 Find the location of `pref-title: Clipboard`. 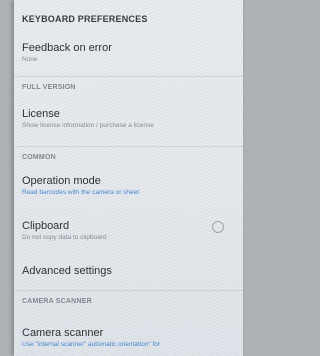

pref-title: Clipboard is located at coordinates (46, 226).